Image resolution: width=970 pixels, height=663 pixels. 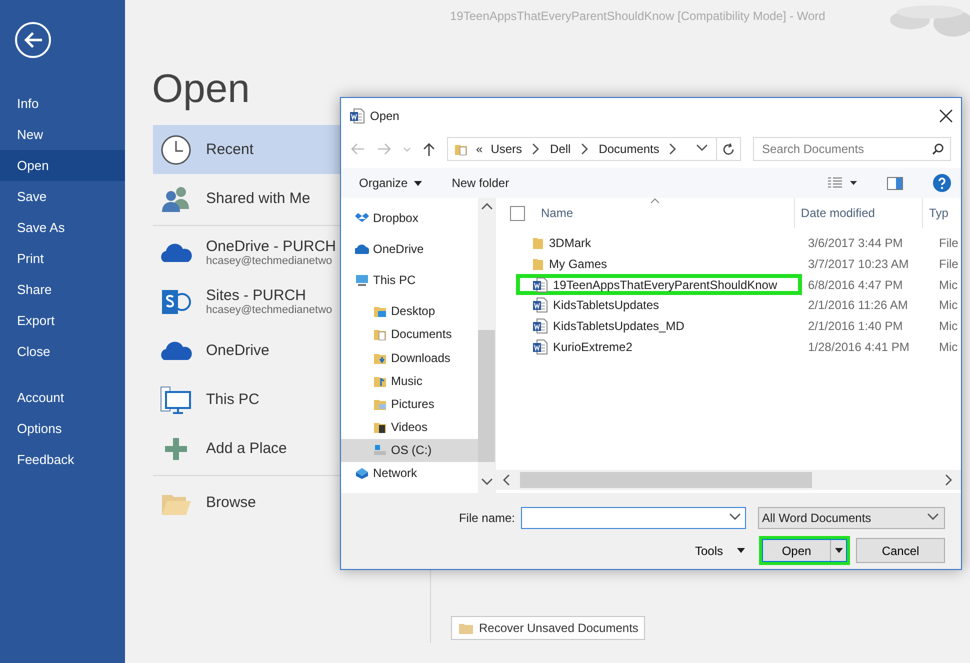 I want to click on place-label: Sites - PURCH, so click(x=257, y=295).